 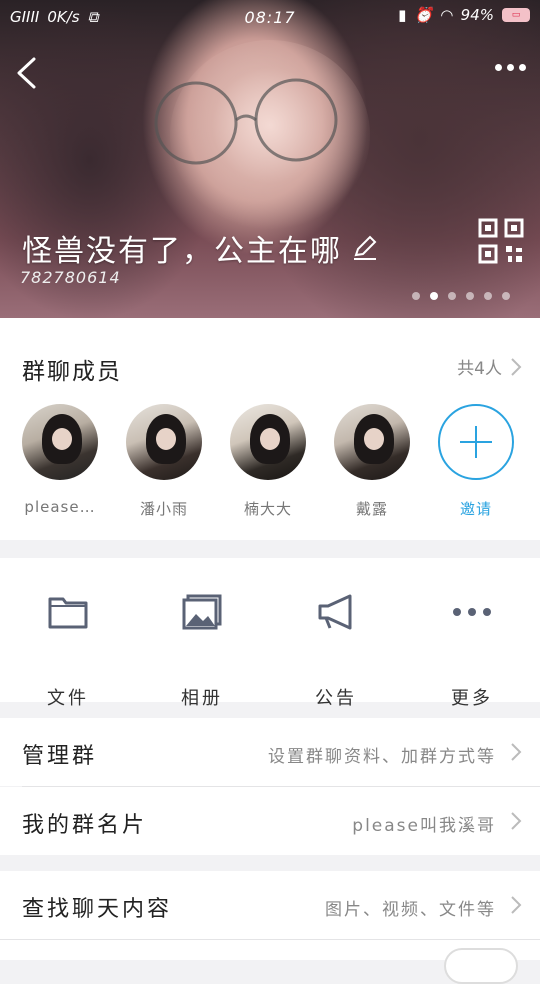 What do you see at coordinates (335, 612) in the screenshot?
I see `megaphone-icon` at bounding box center [335, 612].